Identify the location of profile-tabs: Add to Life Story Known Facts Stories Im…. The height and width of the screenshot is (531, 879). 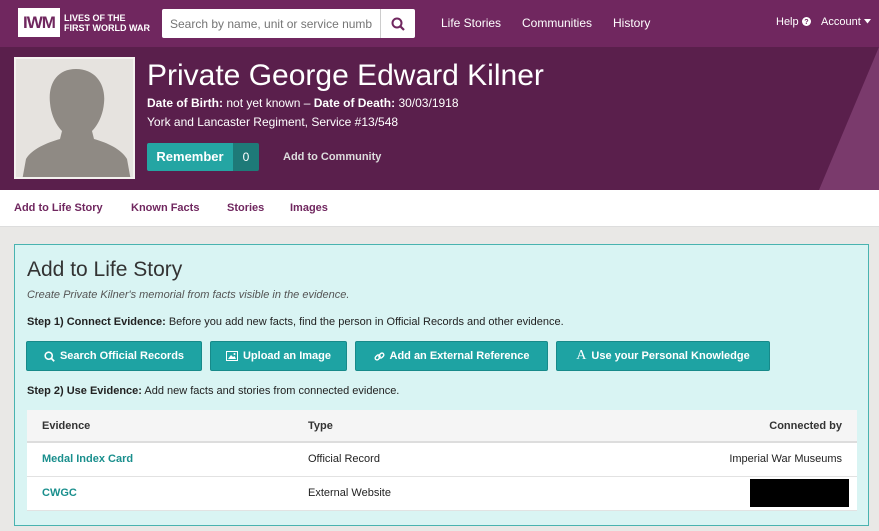
(439, 208).